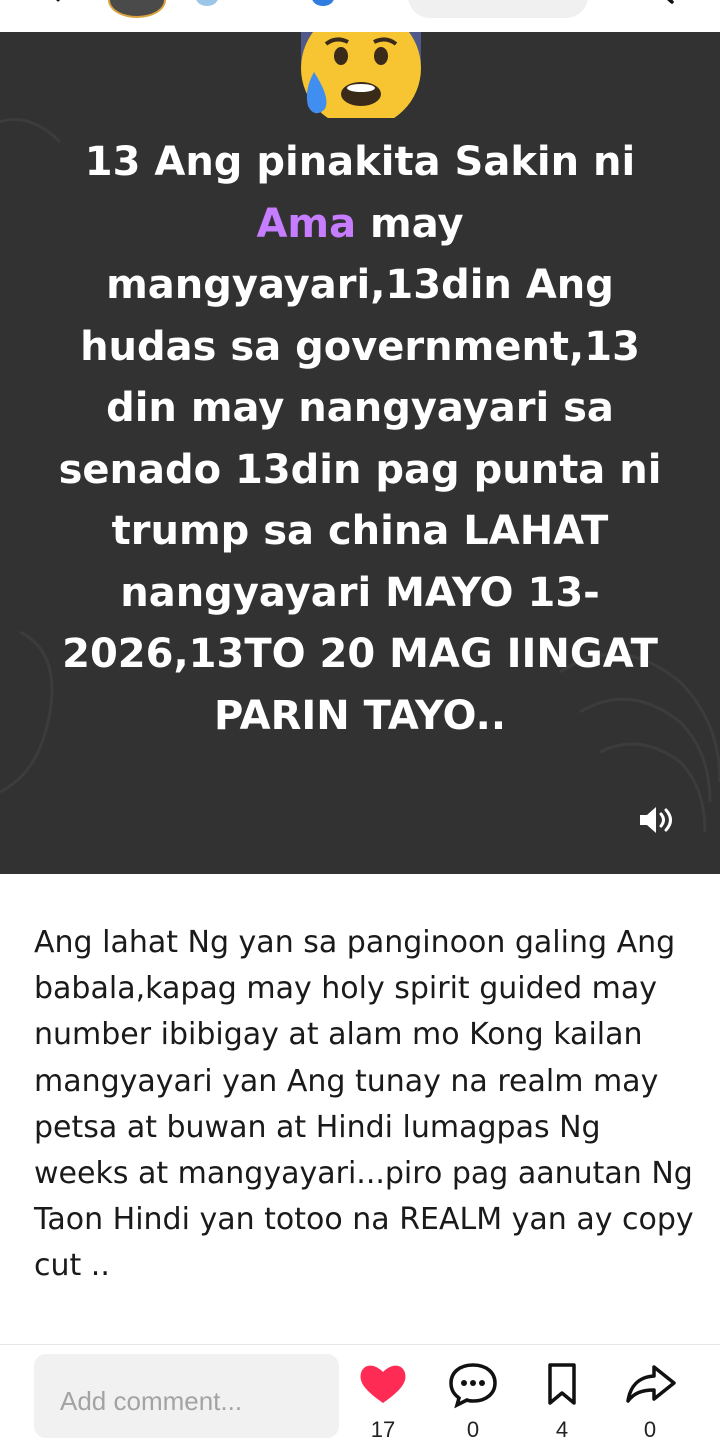 Image resolution: width=720 pixels, height=1443 pixels. I want to click on sad-emoji-icon, so click(361, 75).